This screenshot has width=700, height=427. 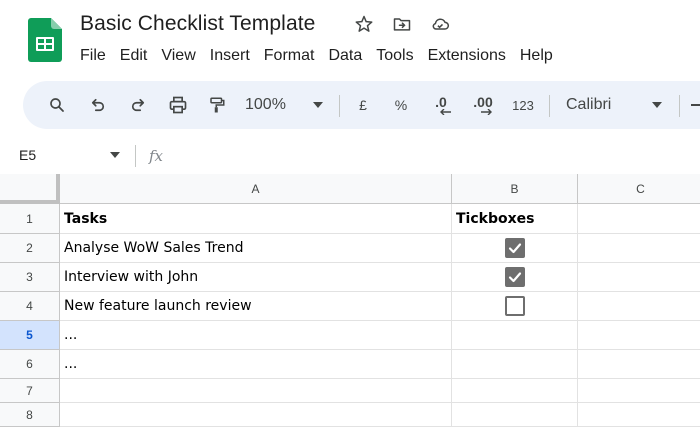 I want to click on currency-format-button: £, so click(x=363, y=105).